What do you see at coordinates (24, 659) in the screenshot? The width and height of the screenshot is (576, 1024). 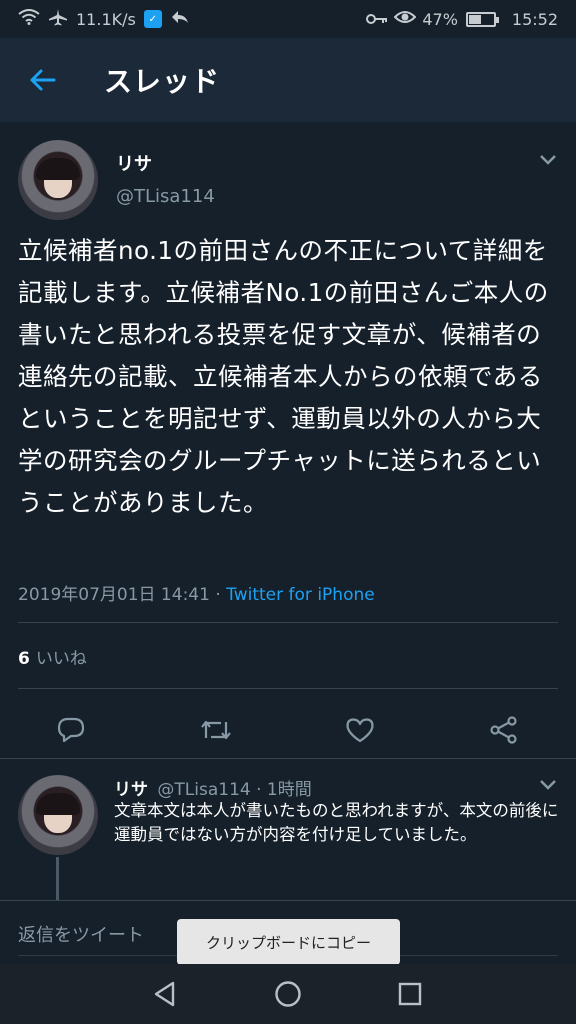 I see `likes-count: 6` at bounding box center [24, 659].